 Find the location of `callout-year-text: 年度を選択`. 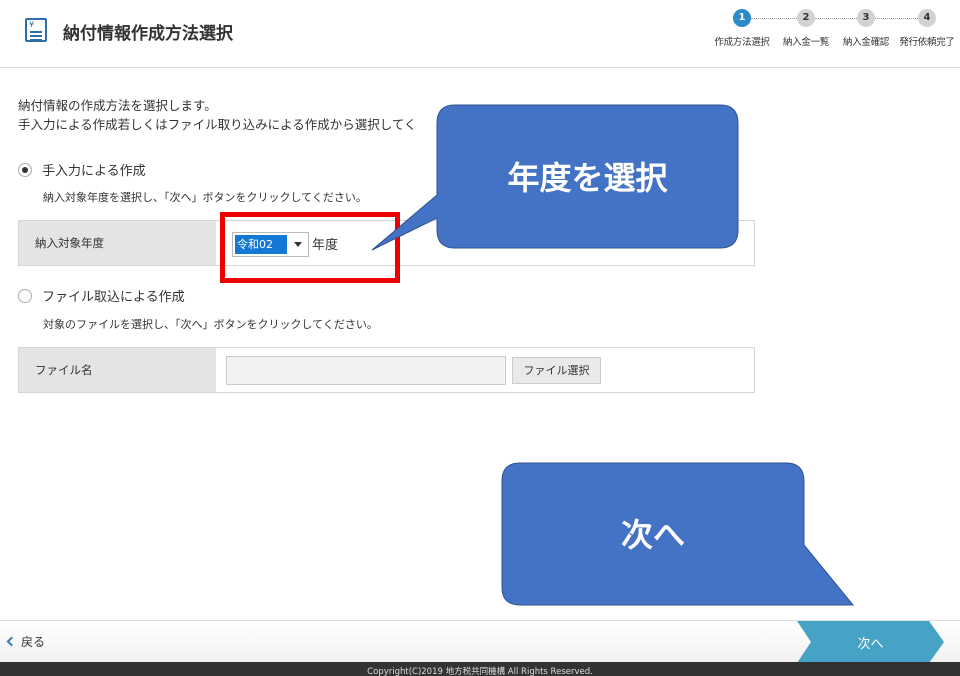

callout-year-text: 年度を選択 is located at coordinates (587, 178).